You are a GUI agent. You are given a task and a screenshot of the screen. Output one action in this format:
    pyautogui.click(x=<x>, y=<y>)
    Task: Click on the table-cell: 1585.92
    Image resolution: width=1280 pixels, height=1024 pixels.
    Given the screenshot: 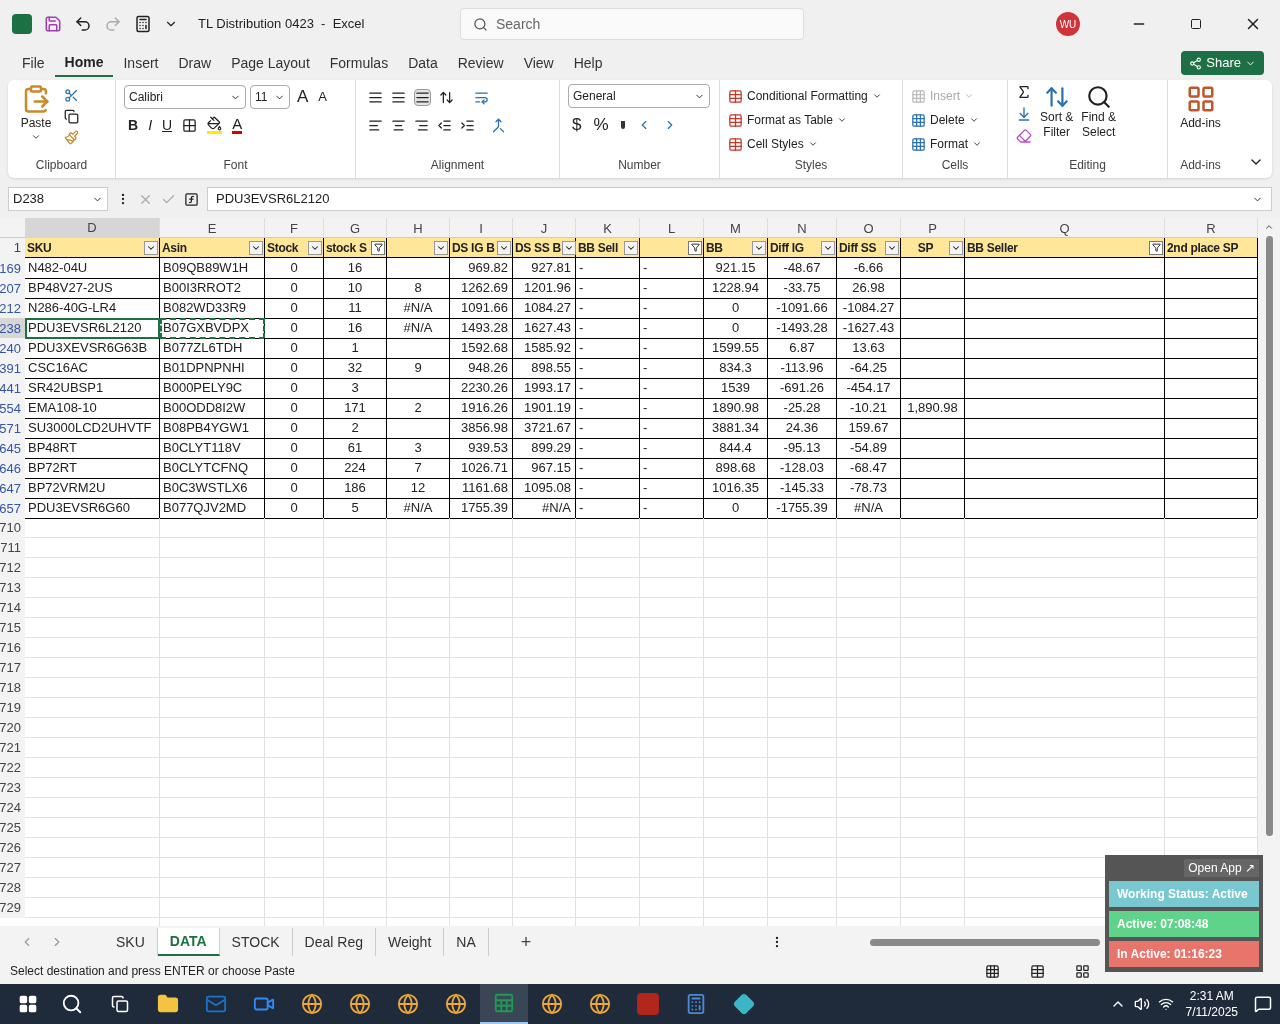 What is the action you would take?
    pyautogui.click(x=544, y=348)
    